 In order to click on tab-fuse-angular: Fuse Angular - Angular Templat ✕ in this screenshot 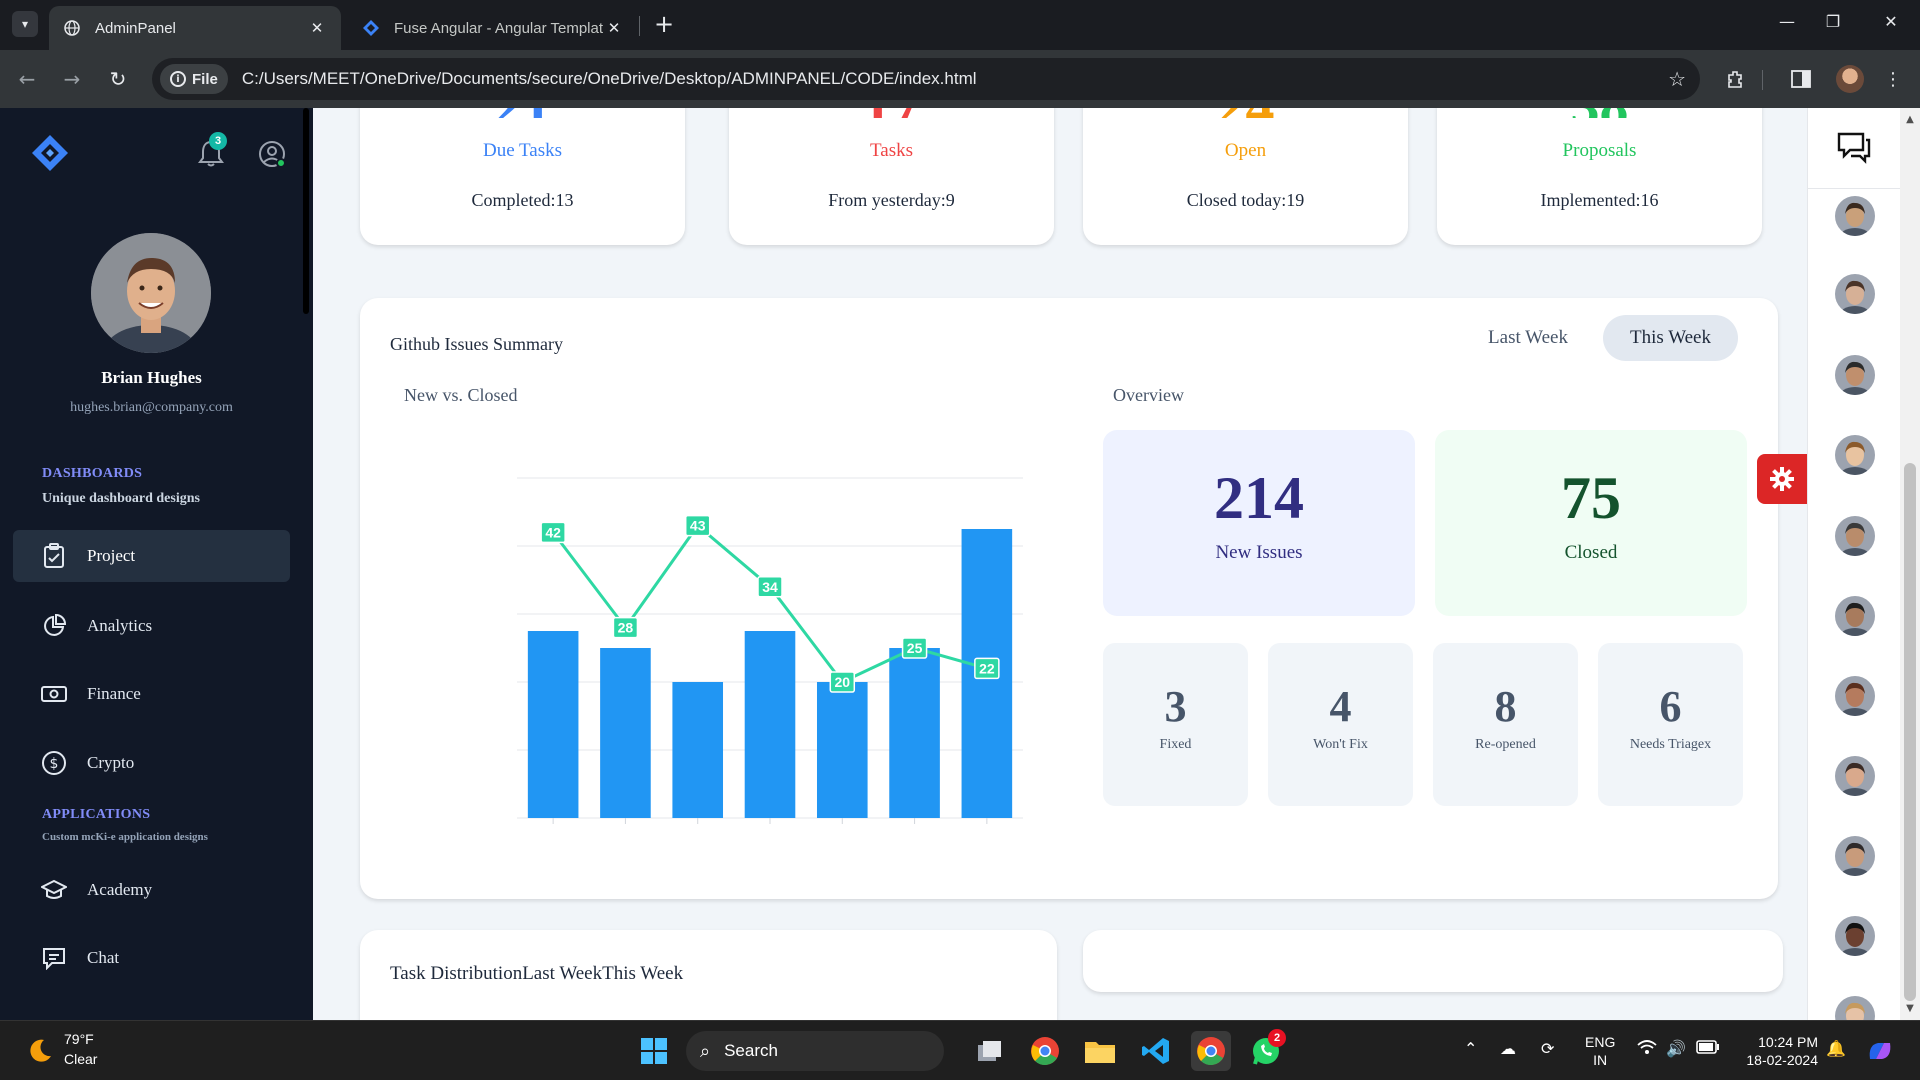, I will do `click(493, 28)`.